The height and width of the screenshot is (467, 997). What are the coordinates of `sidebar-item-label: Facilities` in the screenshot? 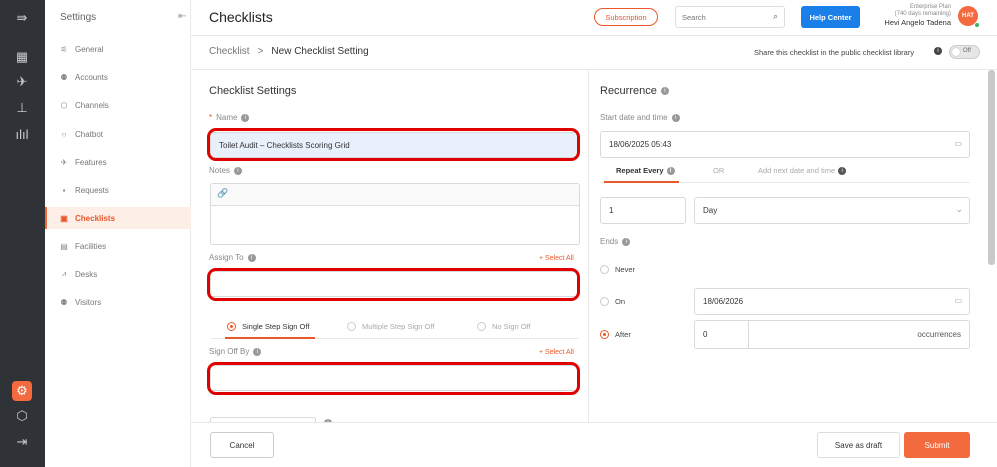 It's located at (91, 246).